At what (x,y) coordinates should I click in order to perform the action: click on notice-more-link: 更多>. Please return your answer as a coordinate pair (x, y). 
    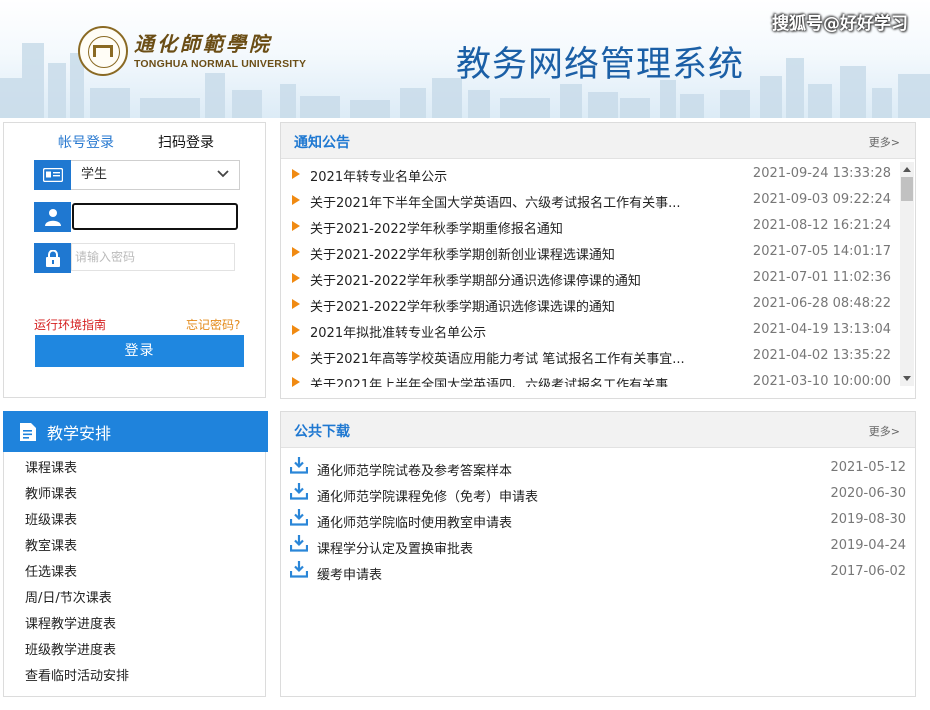
    Looking at the image, I should click on (884, 142).